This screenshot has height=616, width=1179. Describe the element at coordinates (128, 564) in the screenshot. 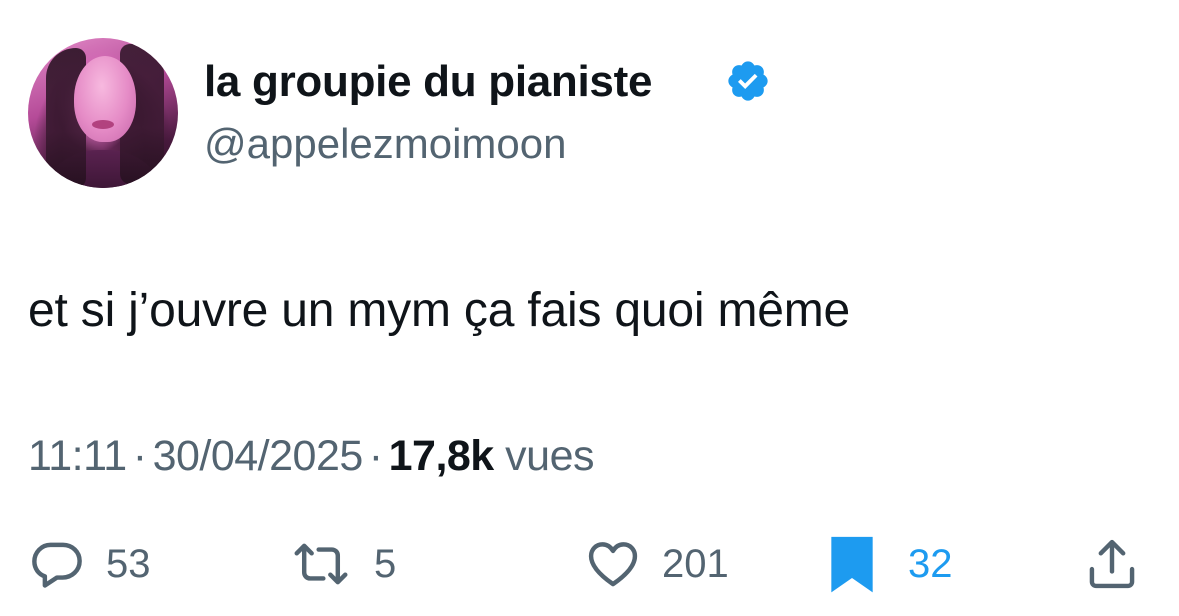

I see `reply-count: 53` at that location.